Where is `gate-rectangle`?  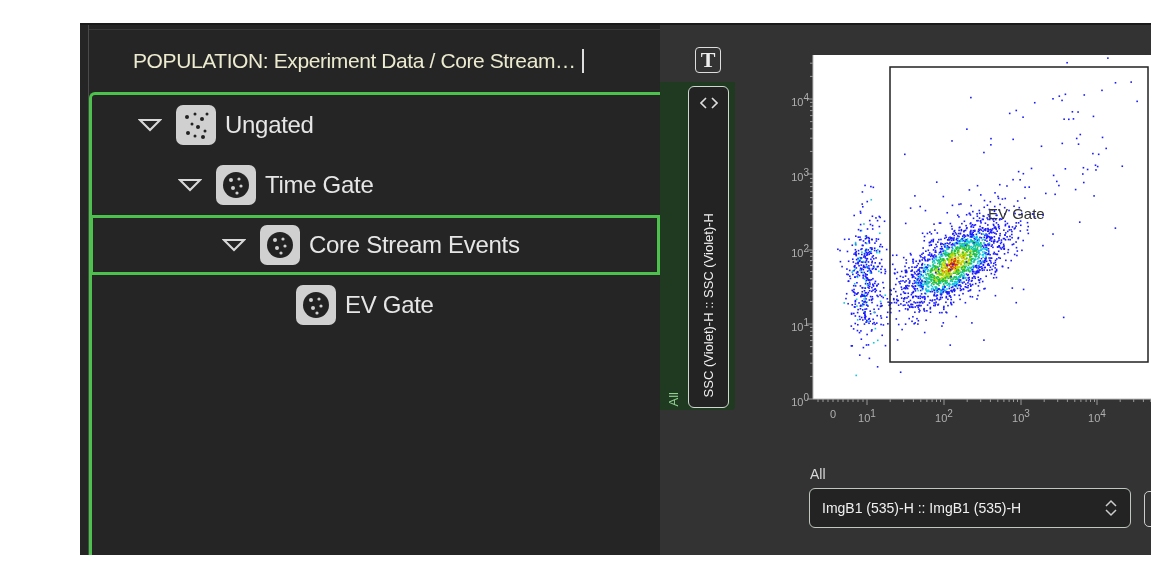 gate-rectangle is located at coordinates (1019, 214).